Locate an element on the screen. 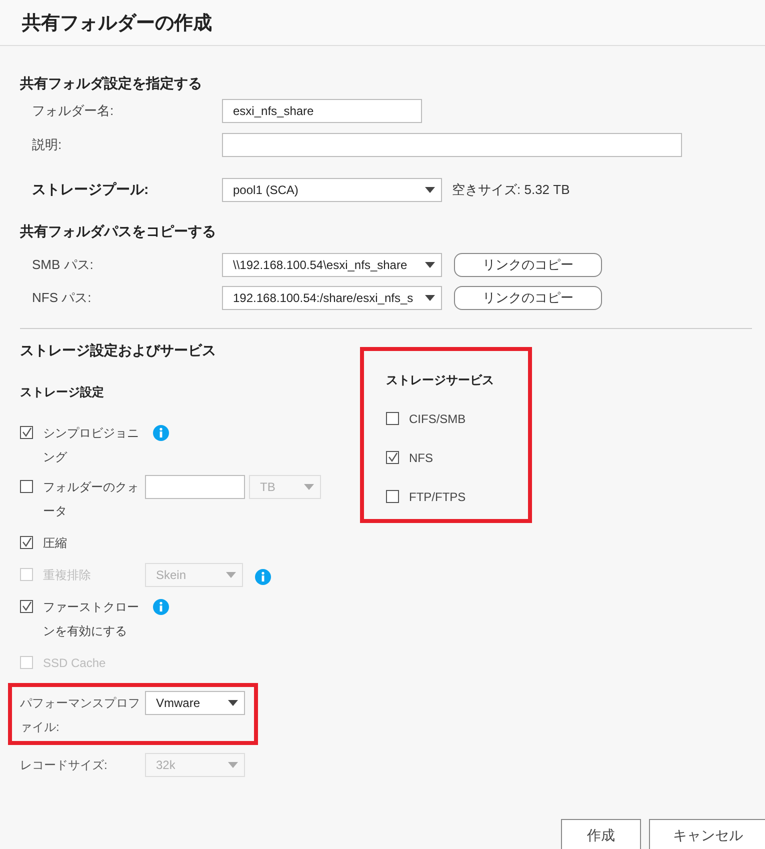 The height and width of the screenshot is (849, 765). field-label: フォルダー名: is located at coordinates (73, 111).